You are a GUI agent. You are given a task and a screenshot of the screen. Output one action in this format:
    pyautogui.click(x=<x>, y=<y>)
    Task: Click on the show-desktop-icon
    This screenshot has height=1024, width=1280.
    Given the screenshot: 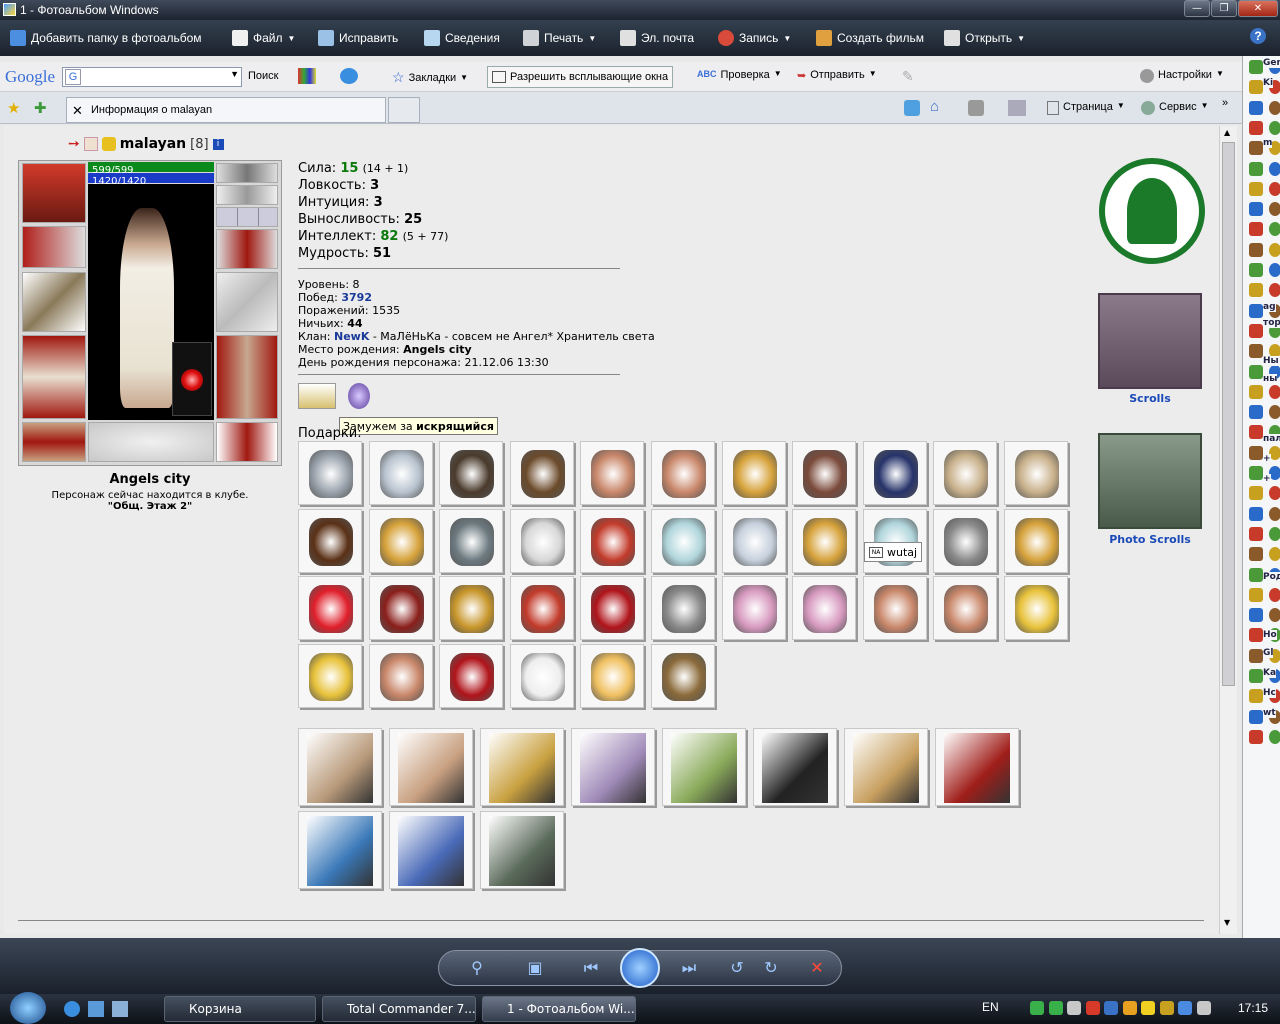 What is the action you would take?
    pyautogui.click(x=96, y=1009)
    